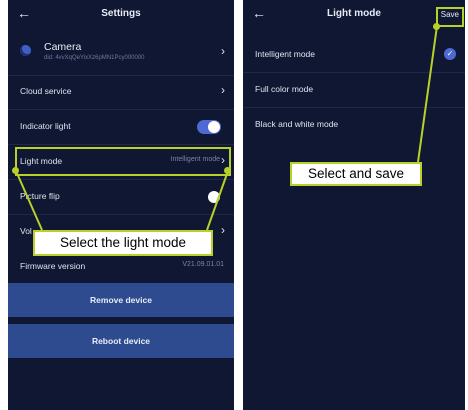 The image size is (468, 410). I want to click on callout-select-light-mode: Select the light mode, so click(123, 243).